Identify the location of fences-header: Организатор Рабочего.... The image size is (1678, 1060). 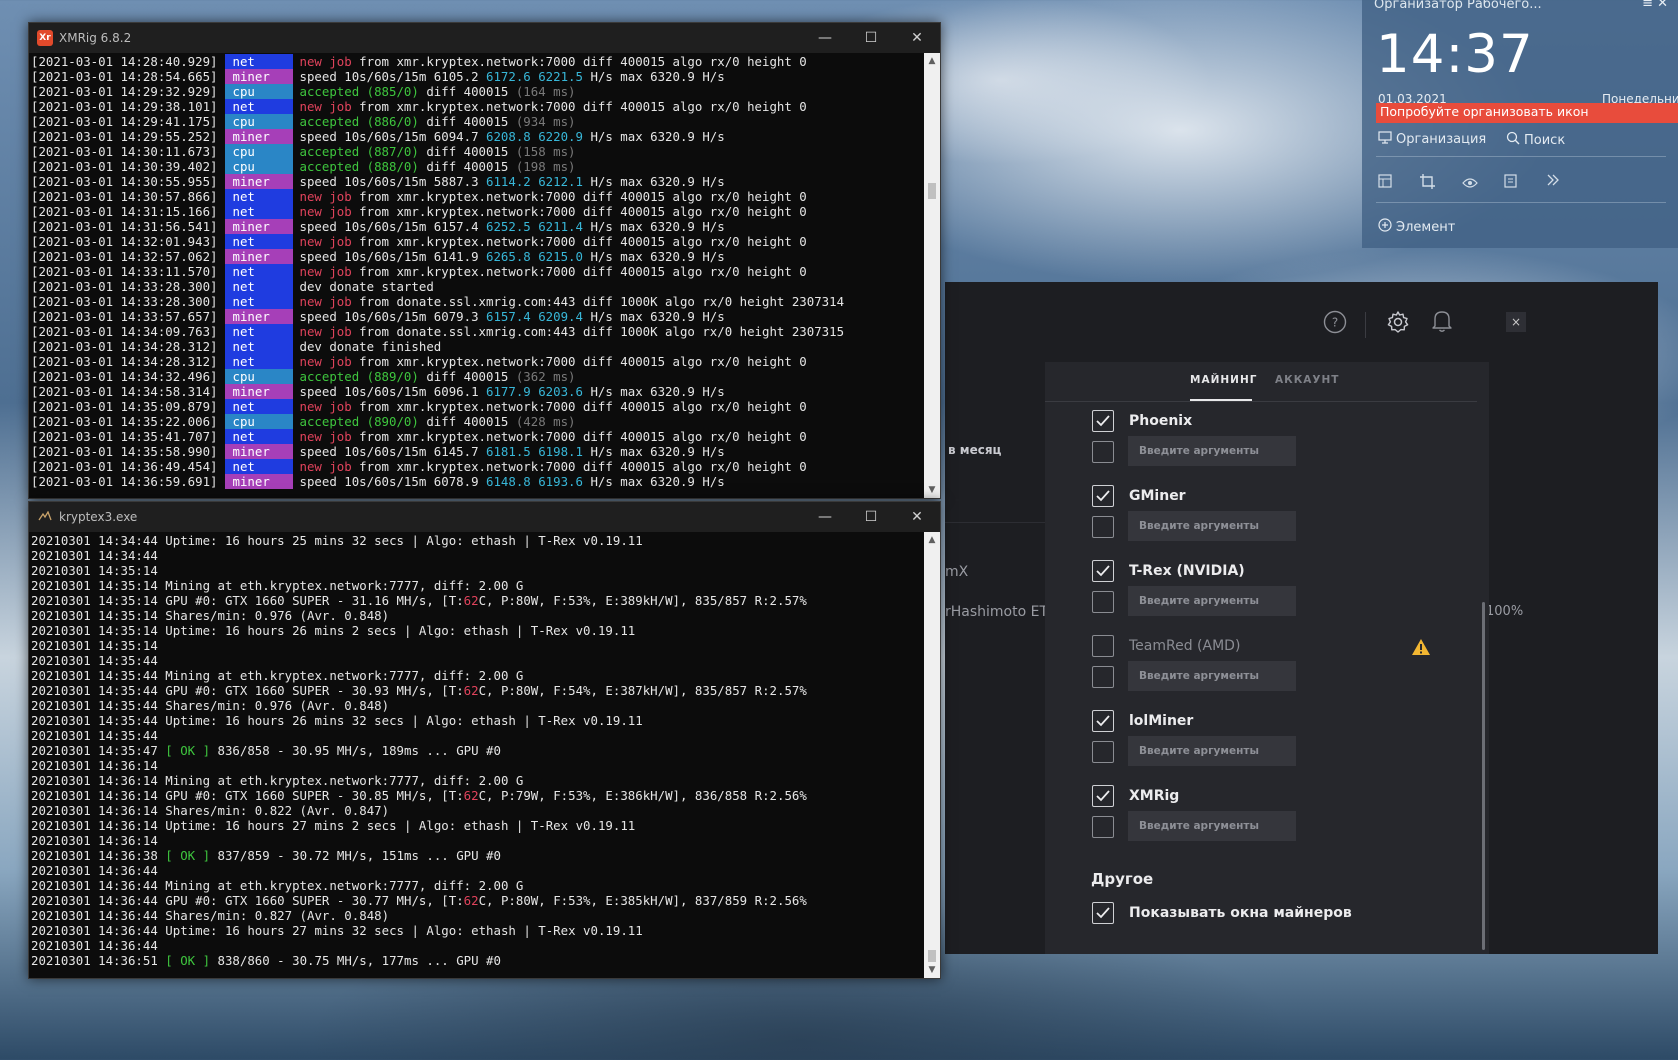
(1458, 6).